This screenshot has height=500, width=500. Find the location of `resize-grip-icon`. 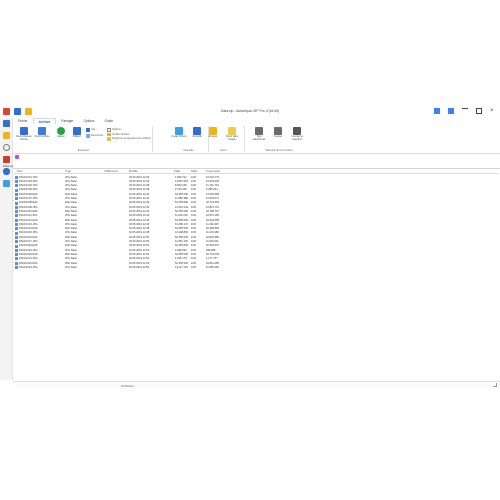

resize-grip-icon is located at coordinates (495, 385).